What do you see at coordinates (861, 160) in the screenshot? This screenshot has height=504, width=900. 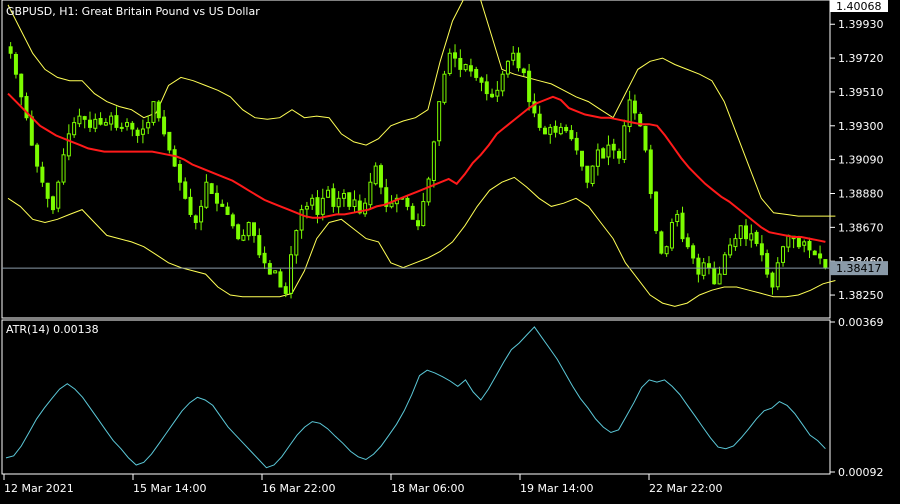 I see `price-tick-label: 1.39090` at bounding box center [861, 160].